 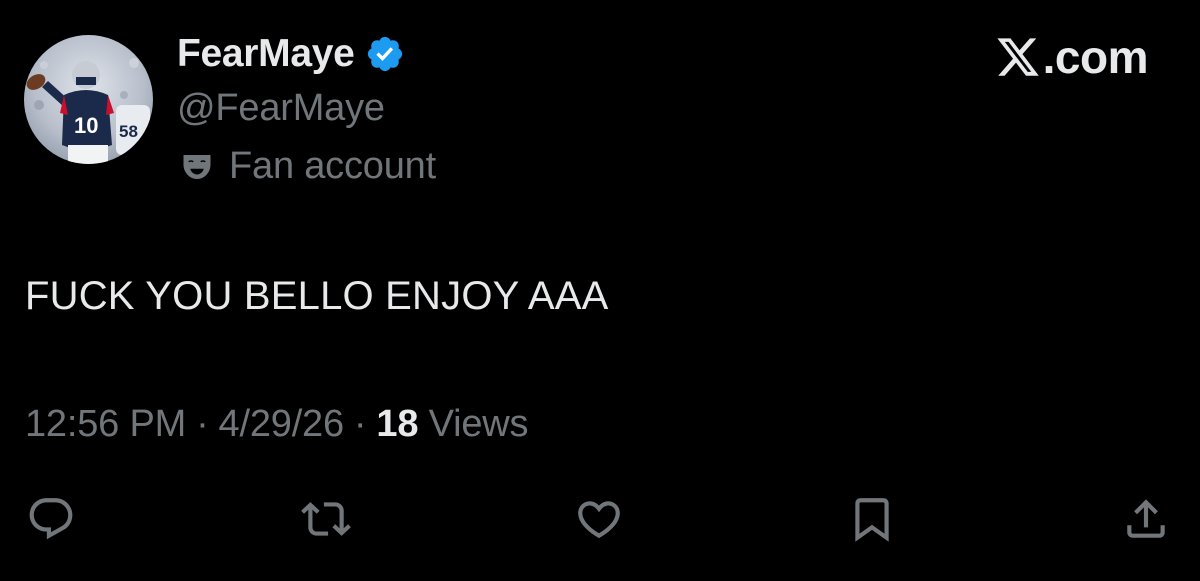 I want to click on views-label: Views, so click(x=479, y=424).